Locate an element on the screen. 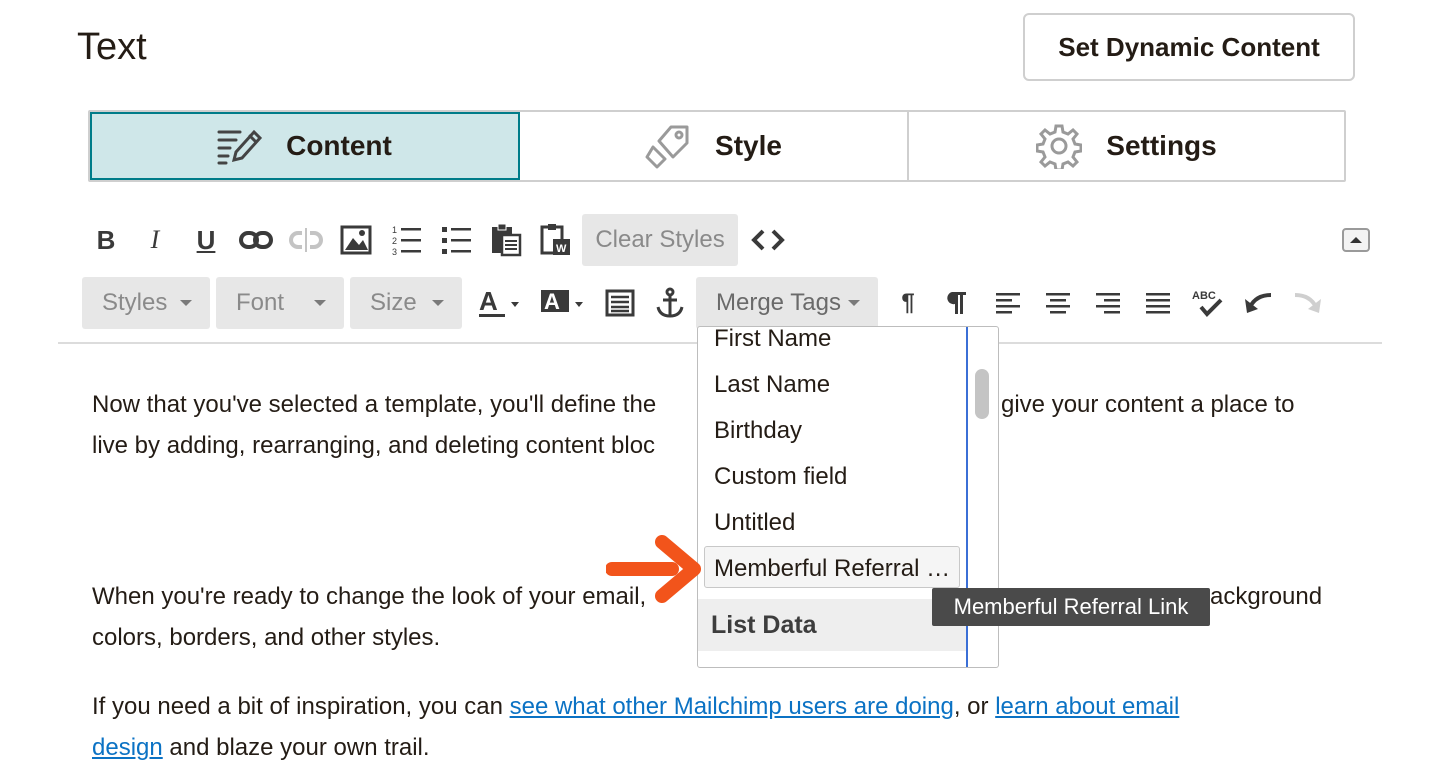 The width and height of the screenshot is (1440, 780). paragraph-3-line-2: design and blaze your own trail. is located at coordinates (261, 747).